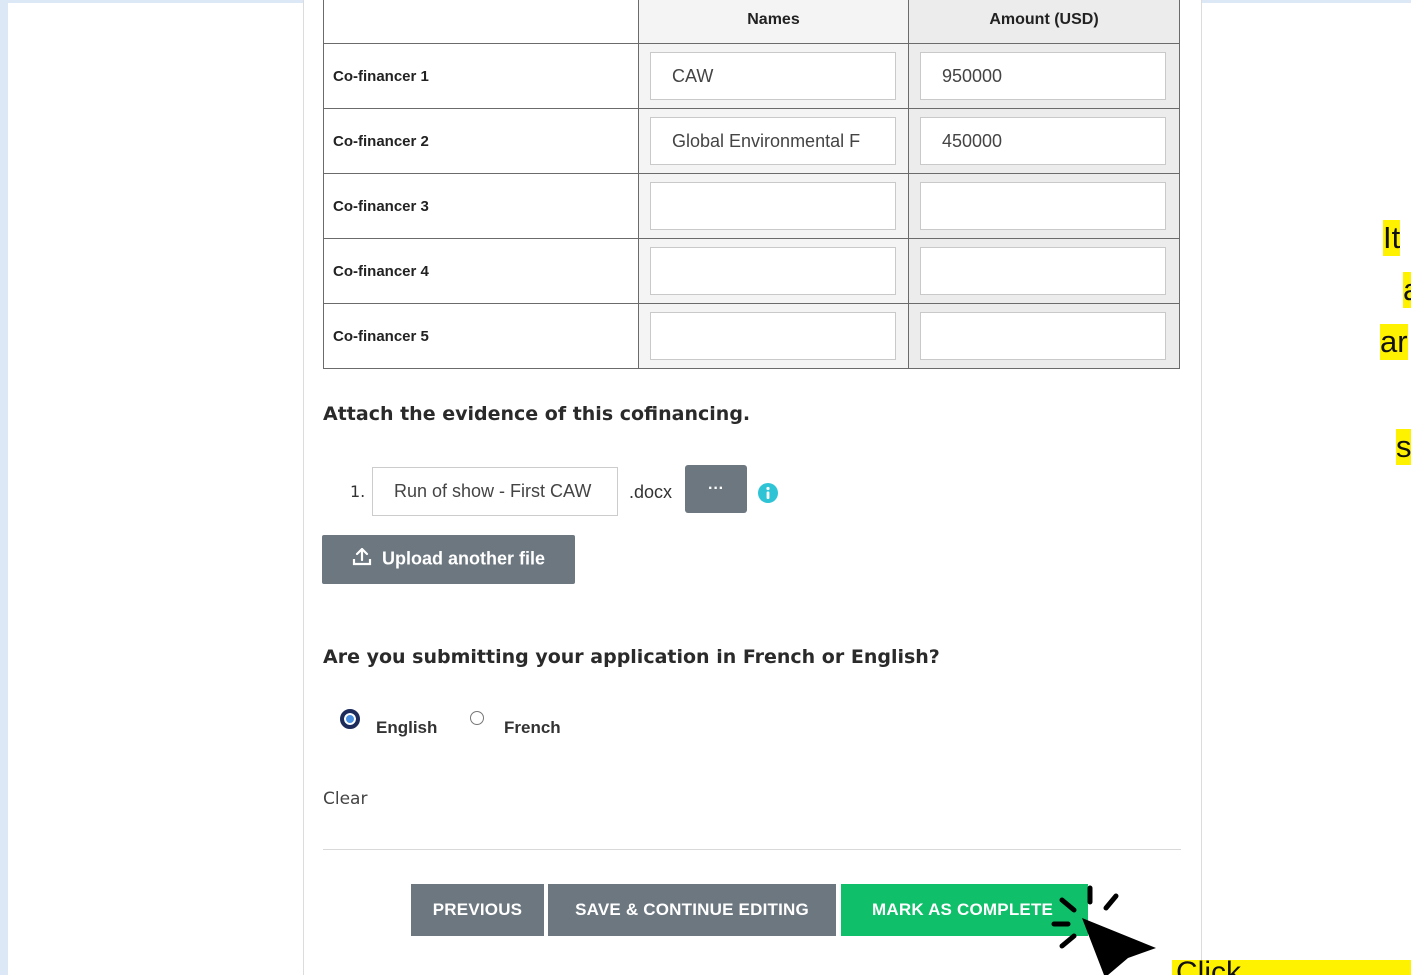  I want to click on upload-another-file-button: Upload another file, so click(448, 559).